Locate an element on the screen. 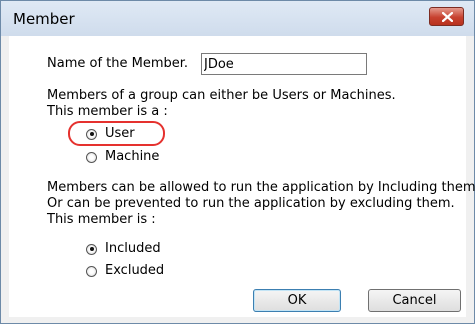 The height and width of the screenshot is (324, 475). member-name-input is located at coordinates (284, 64).